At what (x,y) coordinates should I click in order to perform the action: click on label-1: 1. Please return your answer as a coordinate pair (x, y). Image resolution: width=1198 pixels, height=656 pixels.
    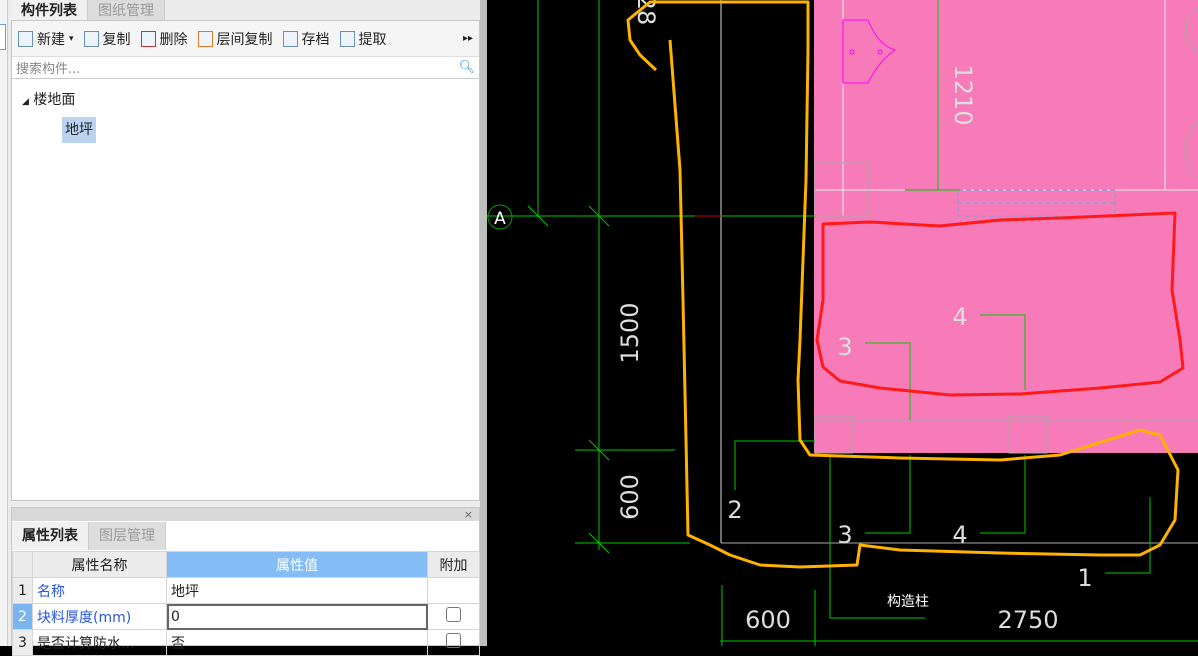
    Looking at the image, I should click on (1084, 578).